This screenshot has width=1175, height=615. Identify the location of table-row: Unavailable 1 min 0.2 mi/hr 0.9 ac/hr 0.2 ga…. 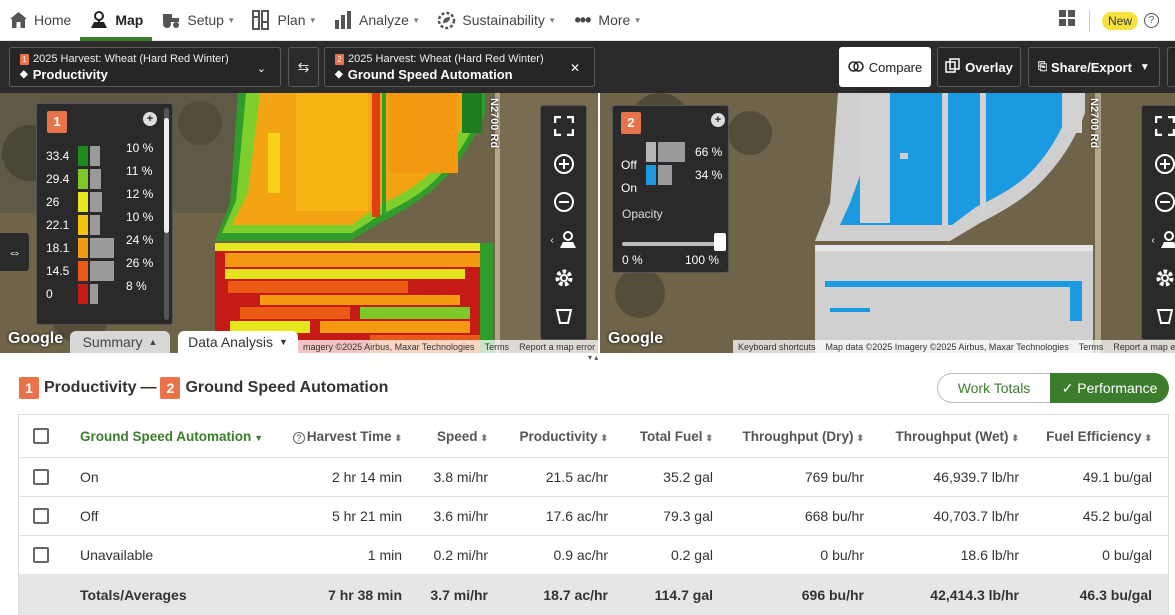
(593, 555).